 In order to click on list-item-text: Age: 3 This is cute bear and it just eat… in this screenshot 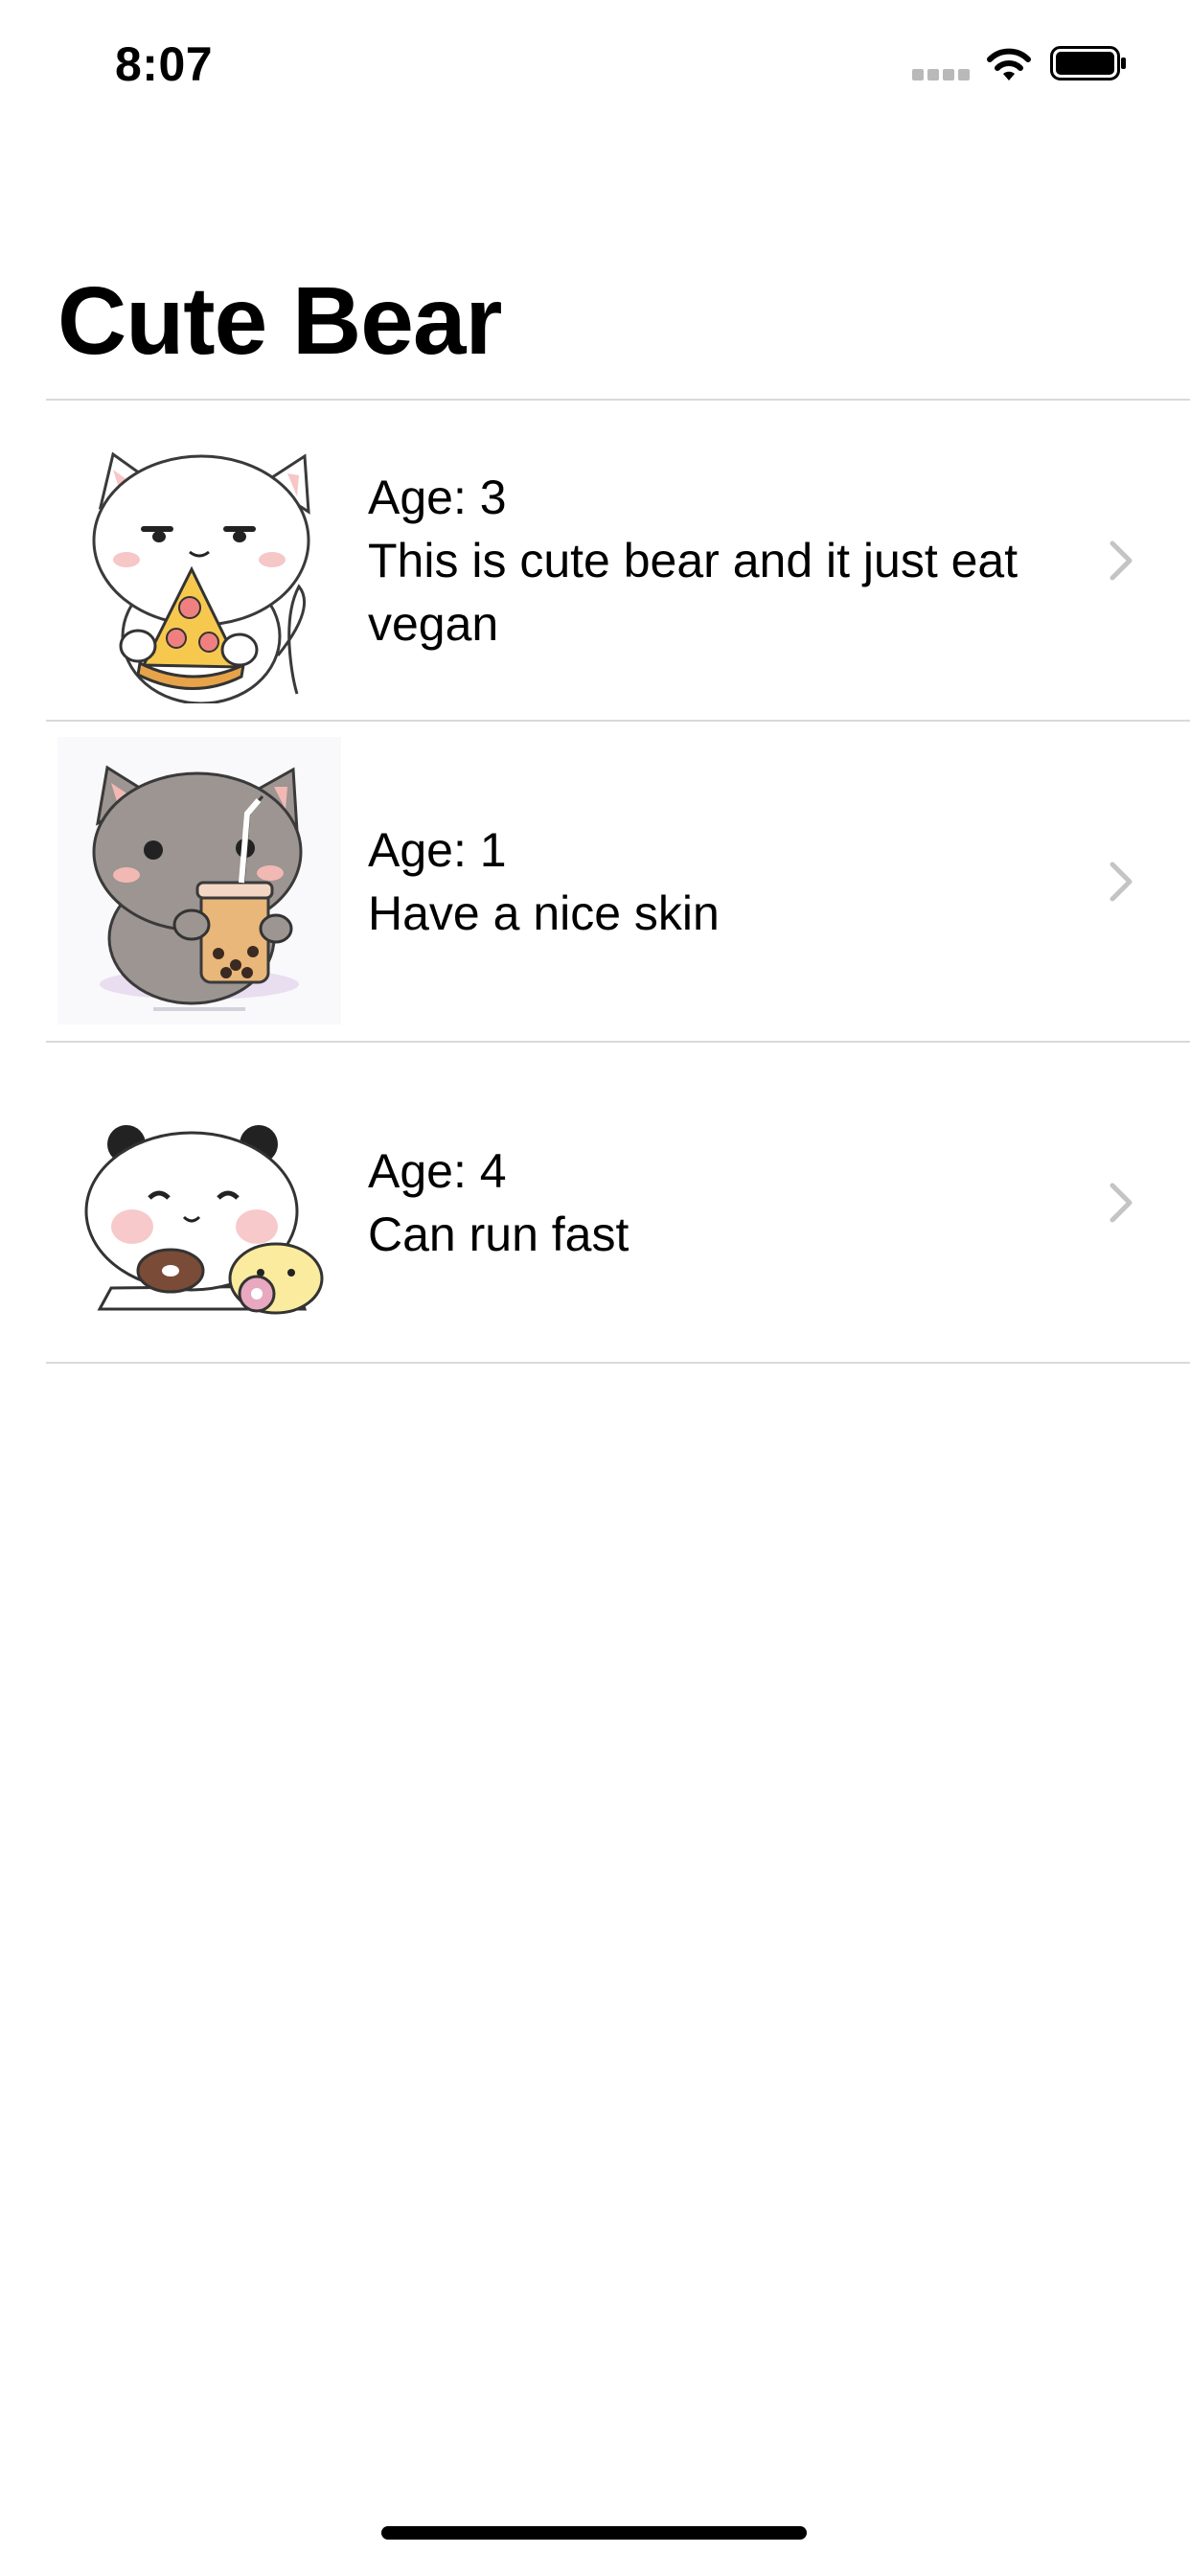, I will do `click(732, 561)`.